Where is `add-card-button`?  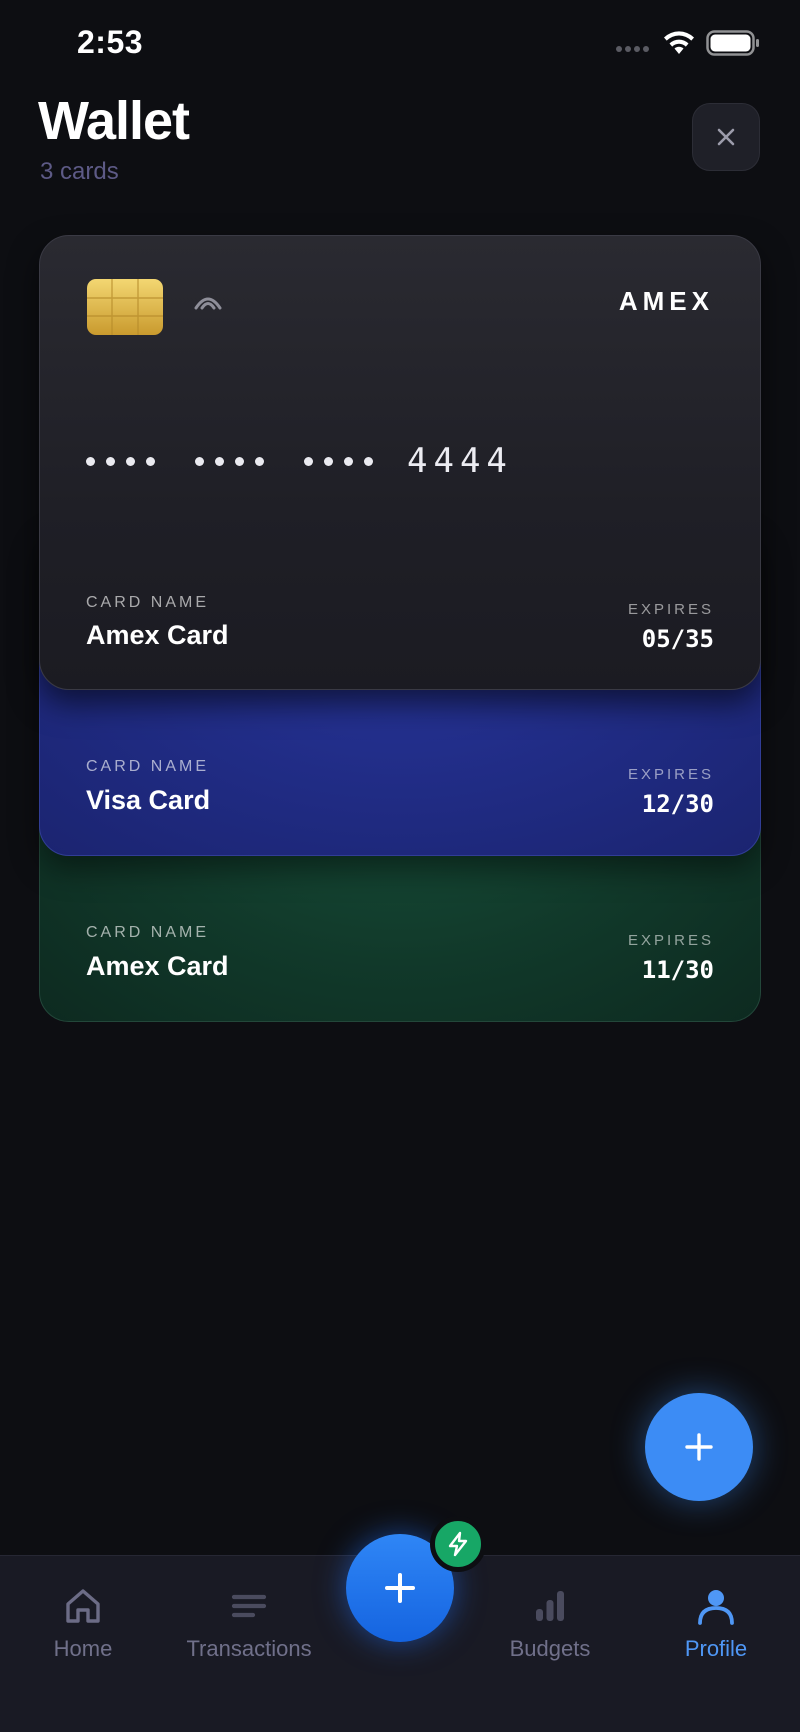 add-card-button is located at coordinates (699, 1447).